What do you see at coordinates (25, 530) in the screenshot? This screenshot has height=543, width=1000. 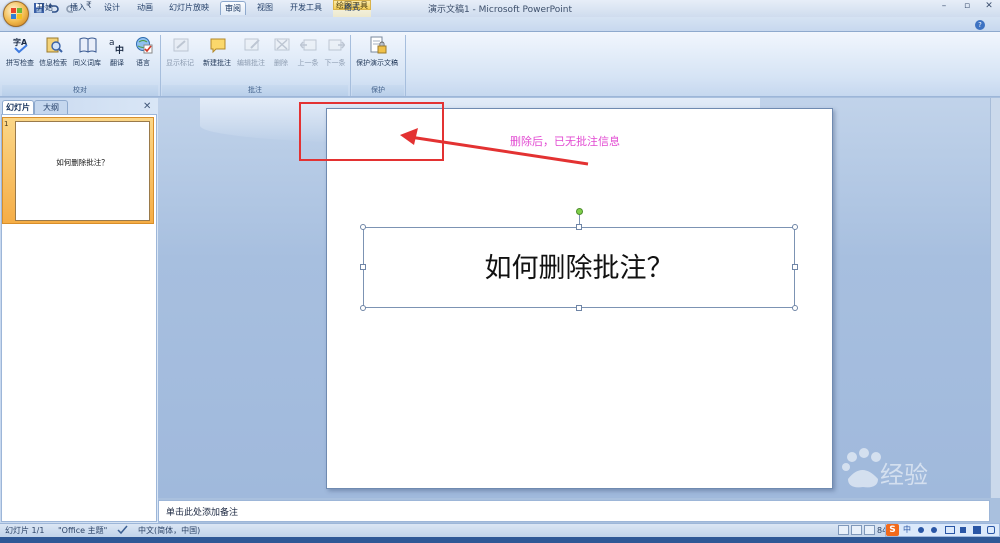 I see `status-slide-count: 幻灯片 1/1` at bounding box center [25, 530].